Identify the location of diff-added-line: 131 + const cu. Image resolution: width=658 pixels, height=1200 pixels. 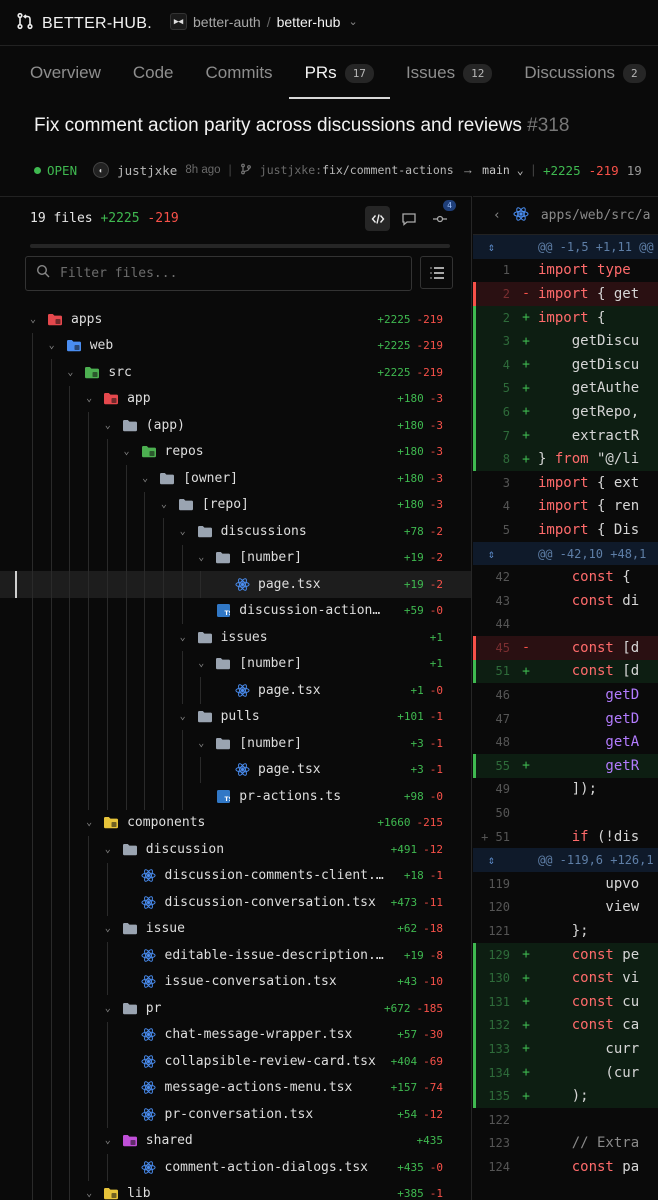
(565, 1002).